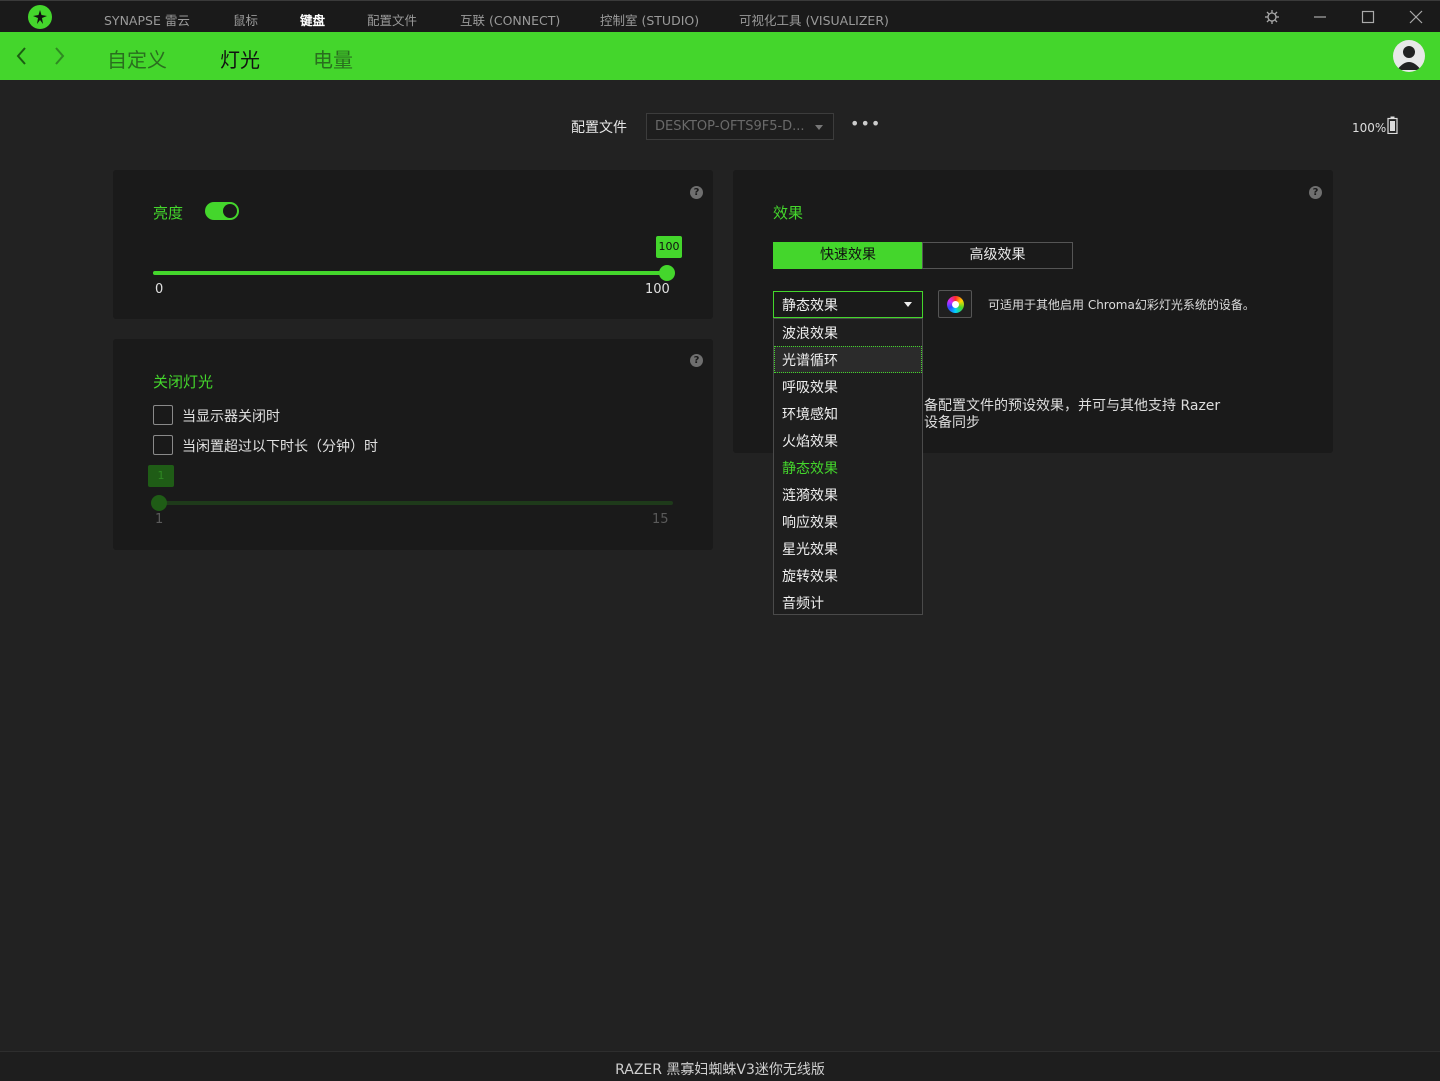 This screenshot has height=1081, width=1440. What do you see at coordinates (161, 476) in the screenshot?
I see `idle-value-badge: 1` at bounding box center [161, 476].